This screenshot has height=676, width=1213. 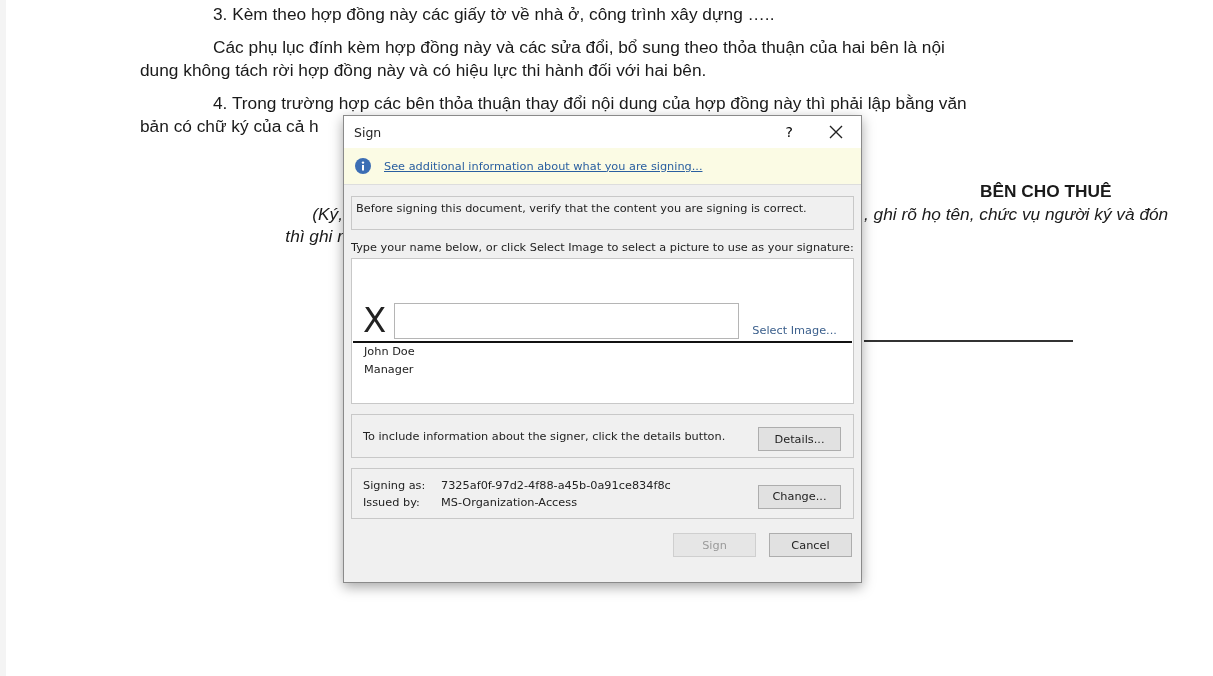 I want to click on document-text: , ghi rõ họ tên, chức vụ người ký và đón, so click(x=1016, y=214).